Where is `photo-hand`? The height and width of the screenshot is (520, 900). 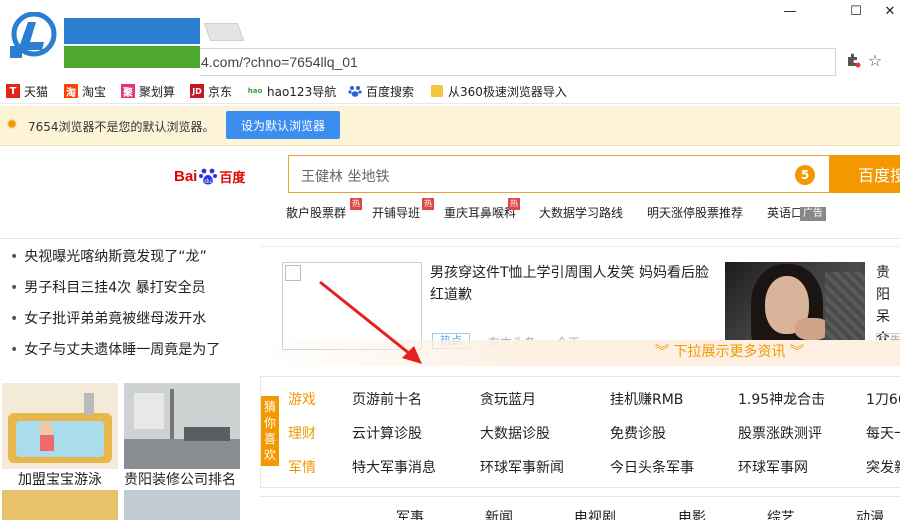
photo-hand is located at coordinates (812, 329).